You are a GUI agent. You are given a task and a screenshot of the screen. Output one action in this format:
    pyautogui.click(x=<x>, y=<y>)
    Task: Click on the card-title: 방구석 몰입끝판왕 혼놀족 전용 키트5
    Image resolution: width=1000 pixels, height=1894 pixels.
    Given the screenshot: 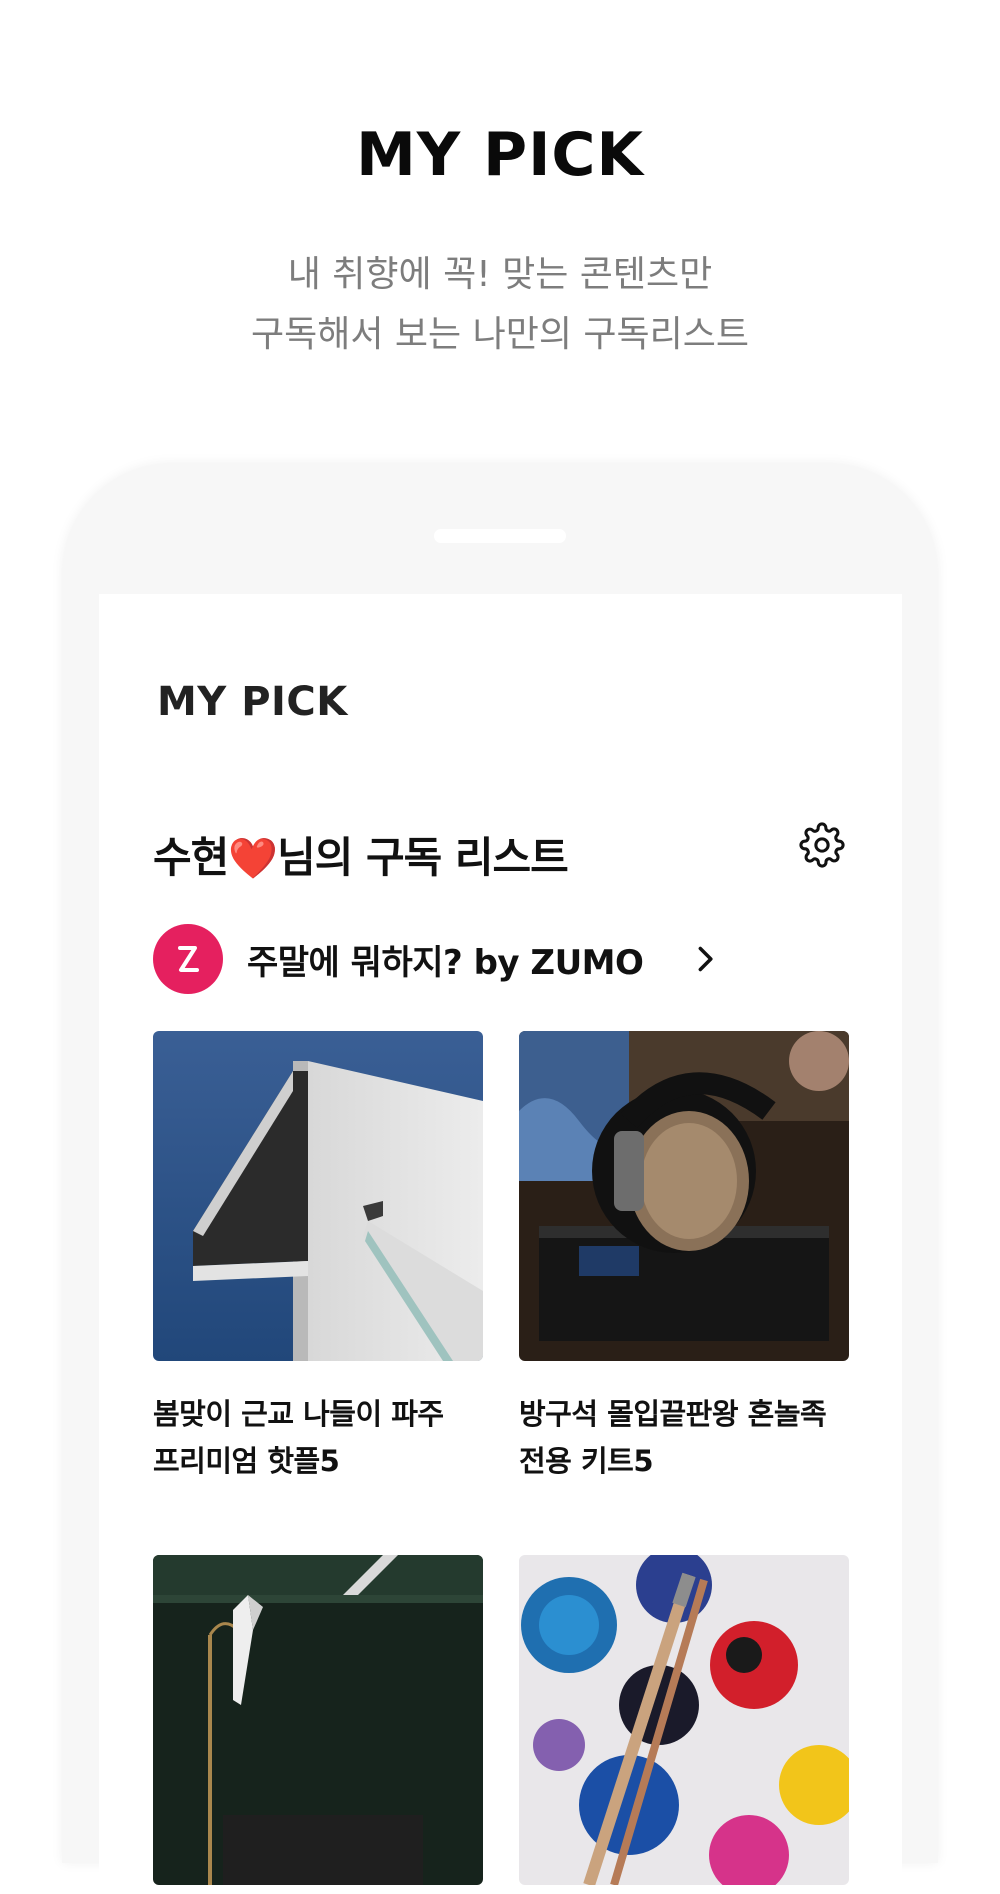 What is the action you would take?
    pyautogui.click(x=684, y=1438)
    